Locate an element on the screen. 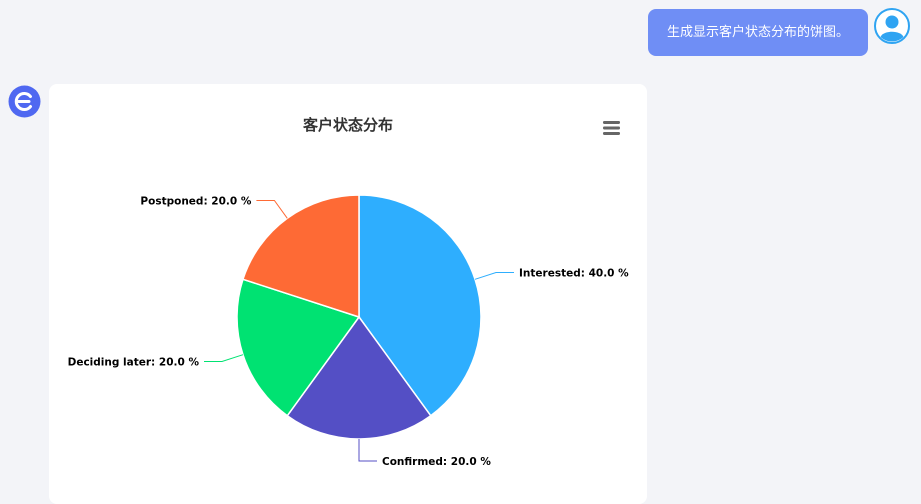 Image resolution: width=921 pixels, height=504 pixels. chart-title: 客户状态分布 is located at coordinates (347, 125).